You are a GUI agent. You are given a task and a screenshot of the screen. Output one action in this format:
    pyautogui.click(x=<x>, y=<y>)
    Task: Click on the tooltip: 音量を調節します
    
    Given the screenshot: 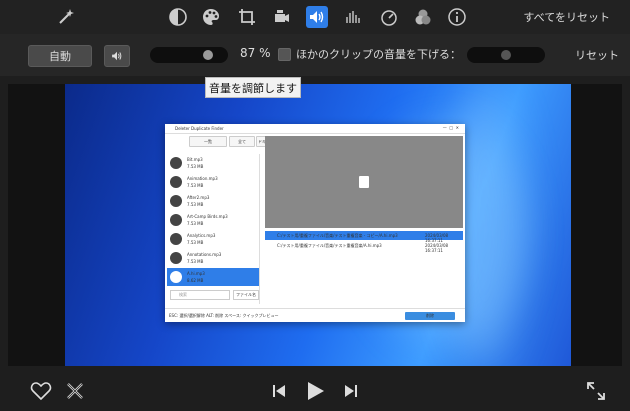 What is the action you would take?
    pyautogui.click(x=253, y=87)
    